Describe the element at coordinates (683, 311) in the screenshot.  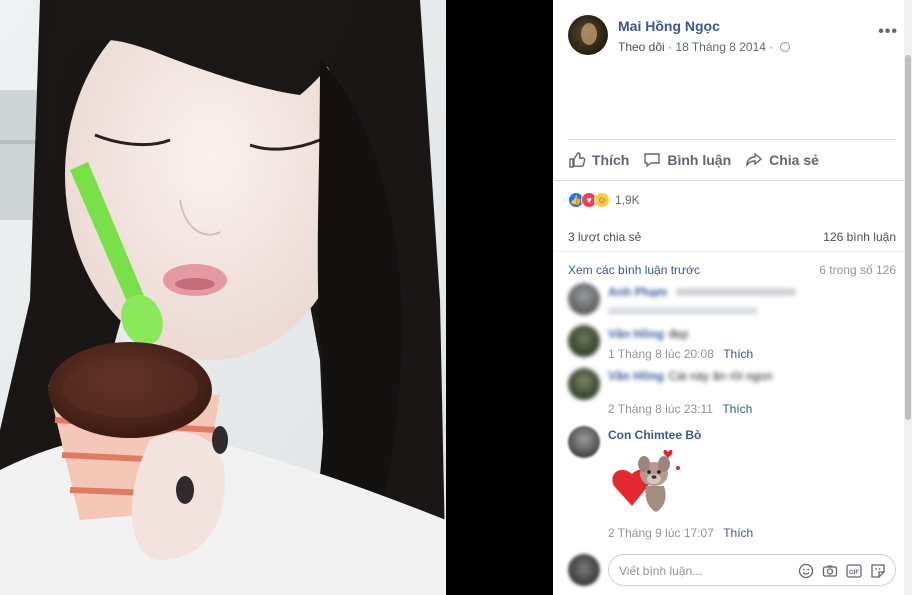
I see `comment-meta-placeholder` at that location.